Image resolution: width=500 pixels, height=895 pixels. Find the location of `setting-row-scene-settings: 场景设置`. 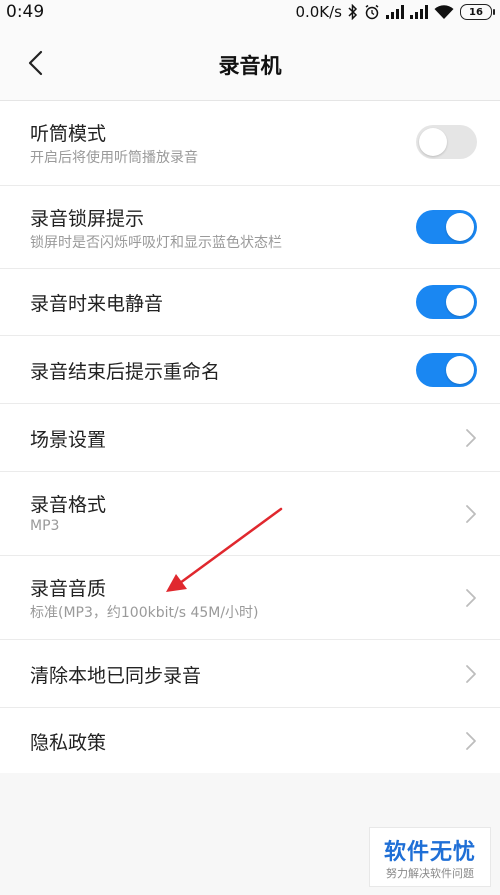

setting-row-scene-settings: 场景设置 is located at coordinates (250, 438).